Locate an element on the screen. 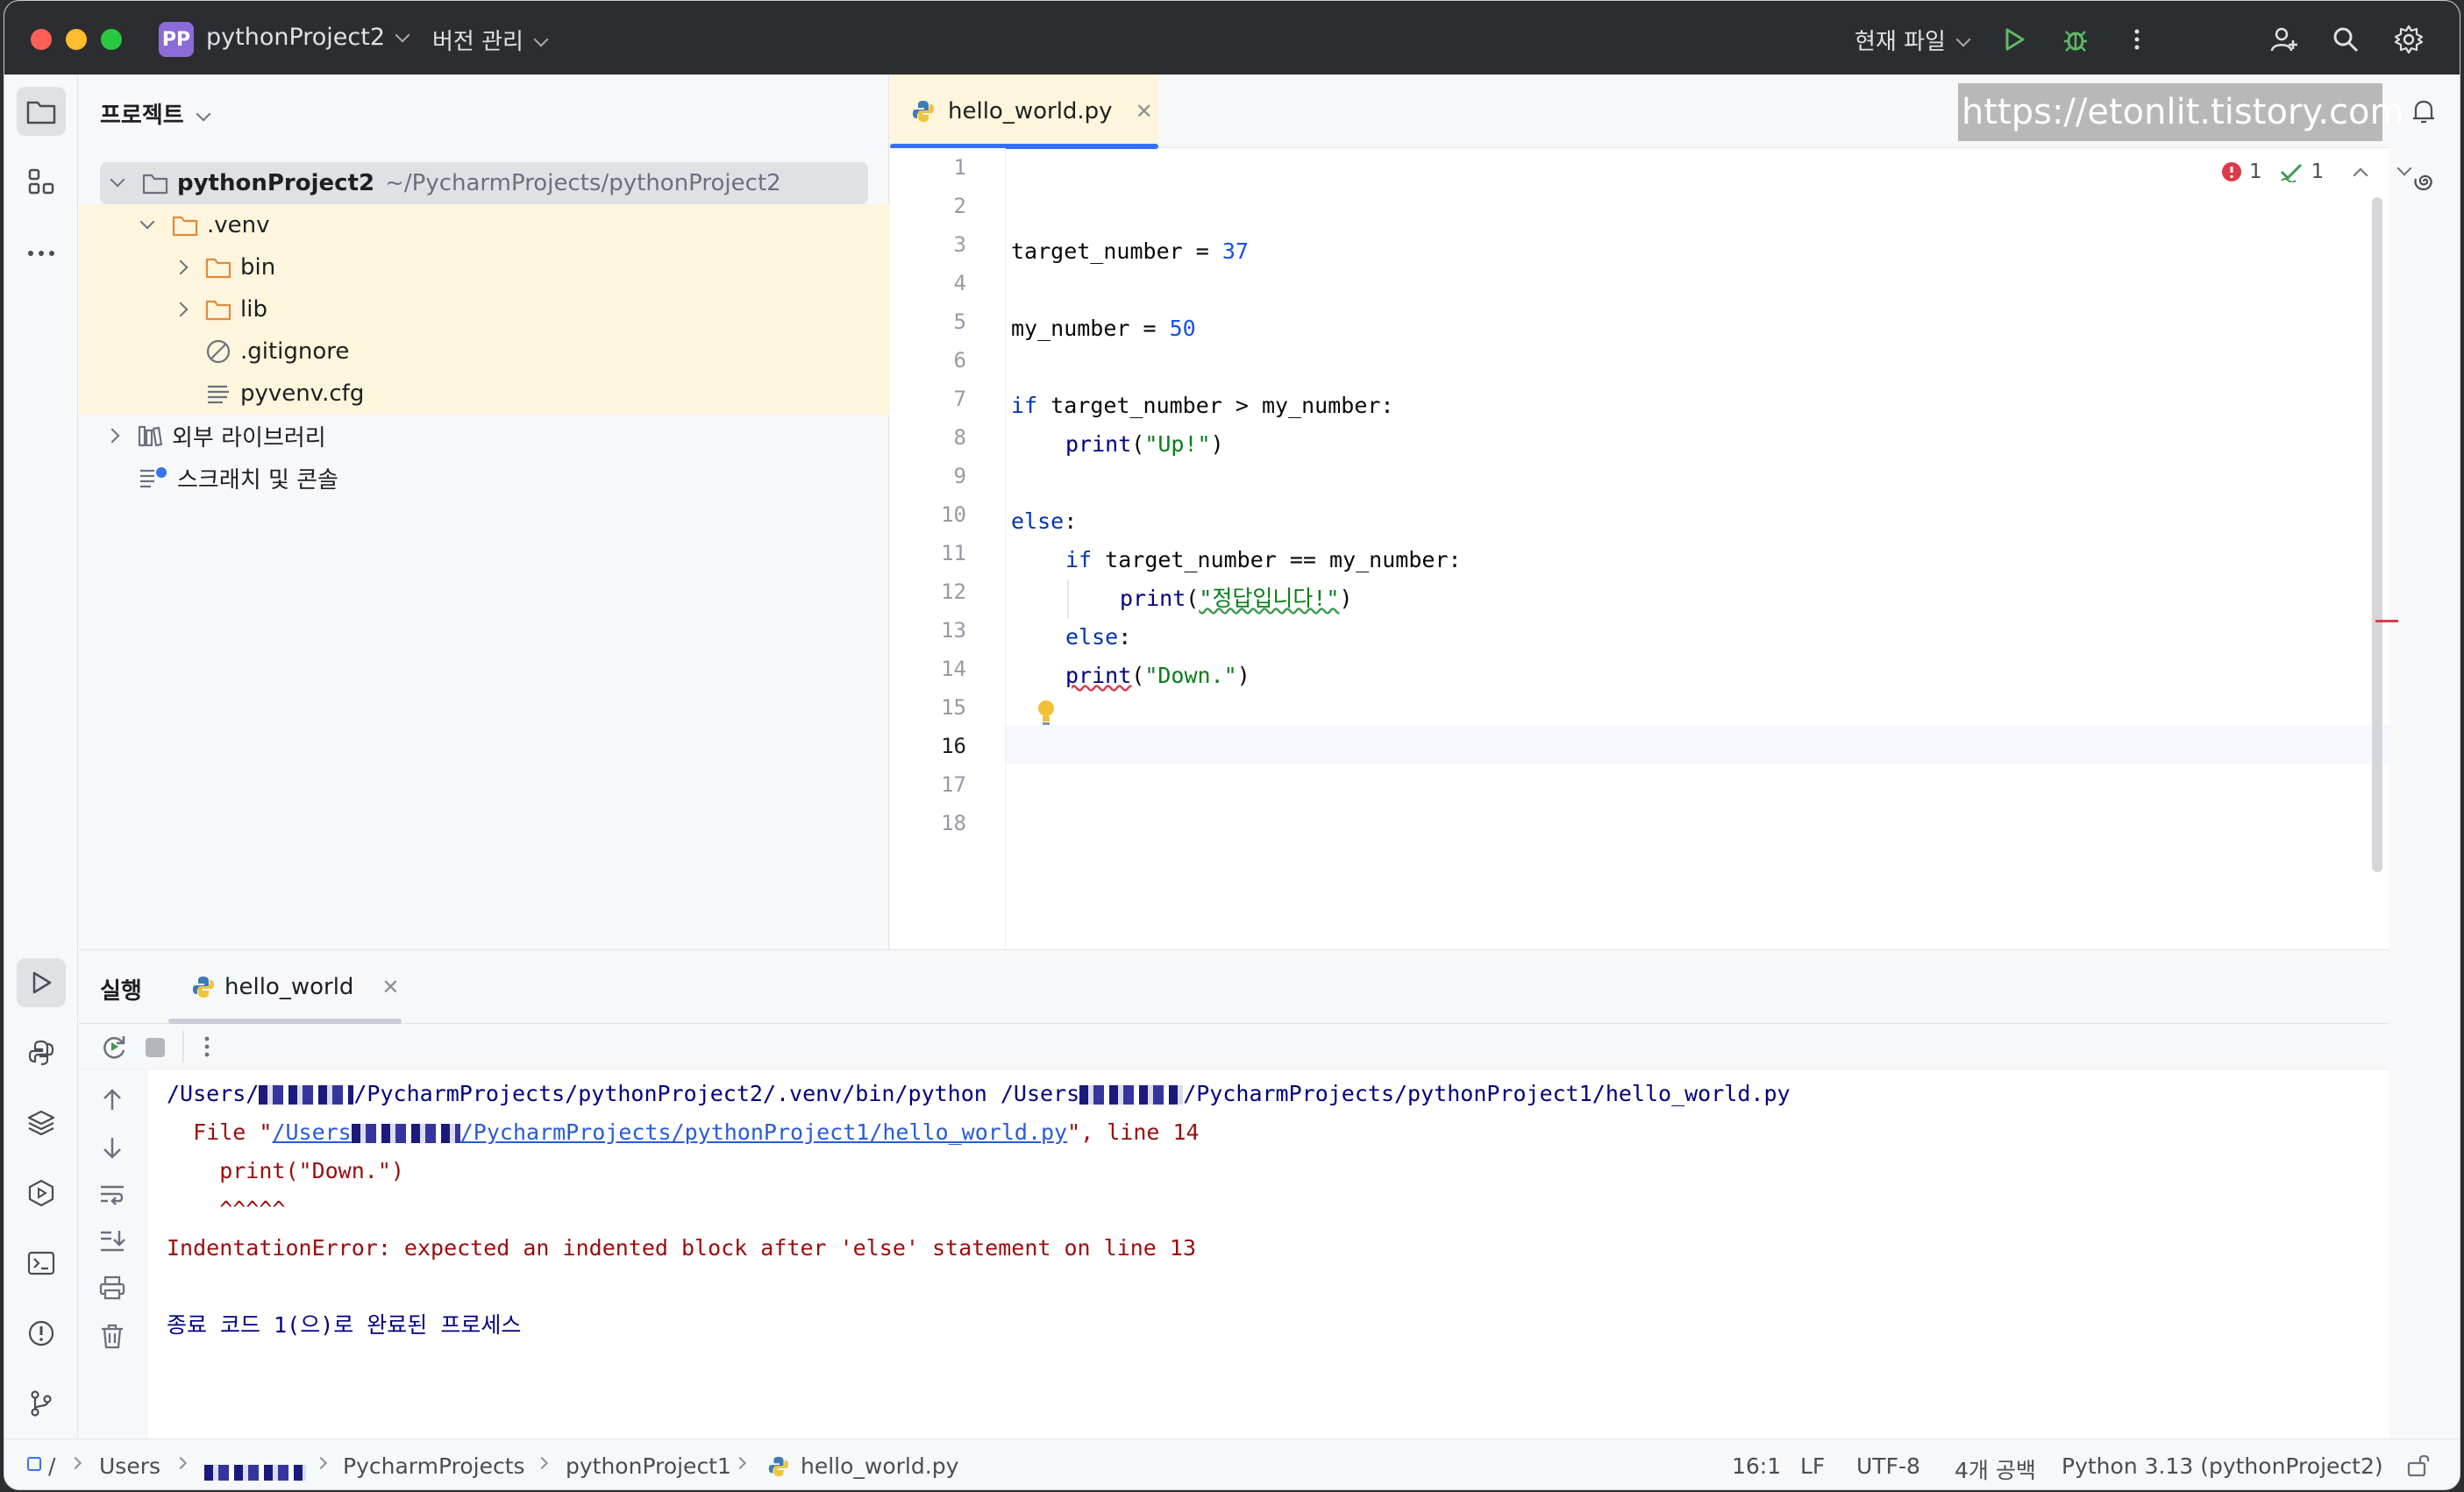 This screenshot has width=2464, height=1492. structure-tool-button is located at coordinates (41, 181).